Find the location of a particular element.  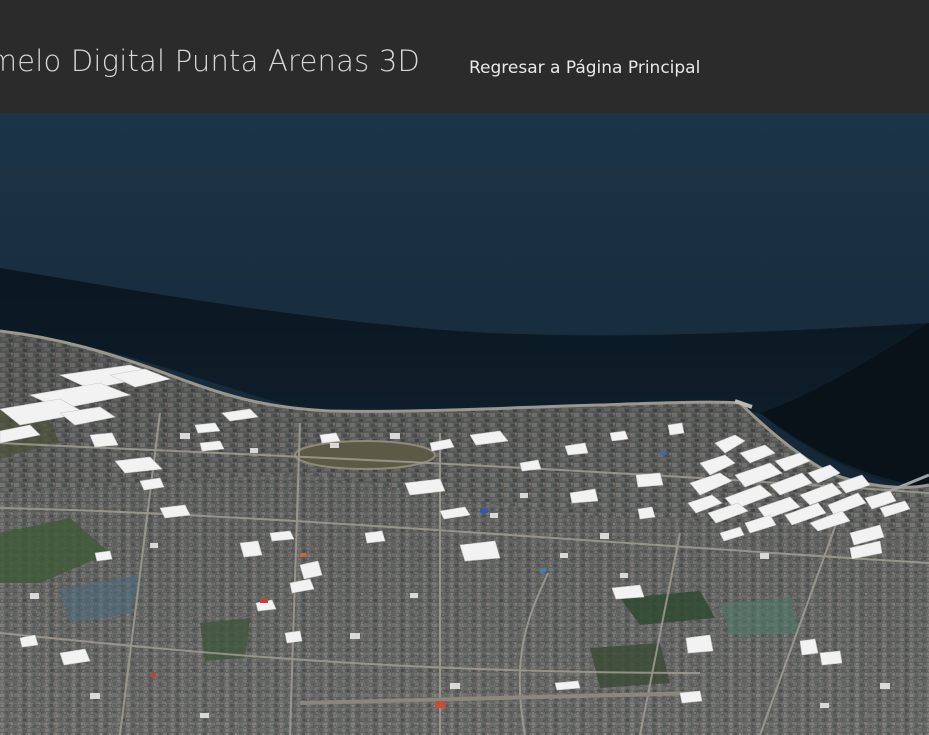

racetrack is located at coordinates (365, 455).